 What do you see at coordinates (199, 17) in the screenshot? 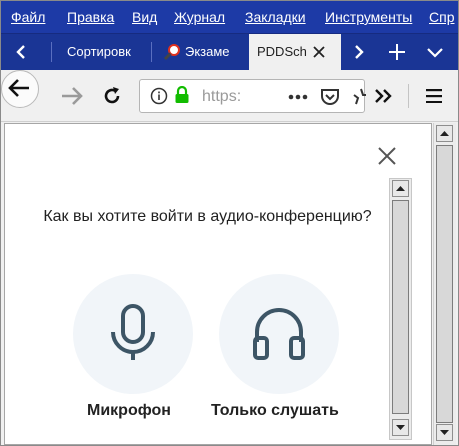
I see `menu-history: Журнал` at bounding box center [199, 17].